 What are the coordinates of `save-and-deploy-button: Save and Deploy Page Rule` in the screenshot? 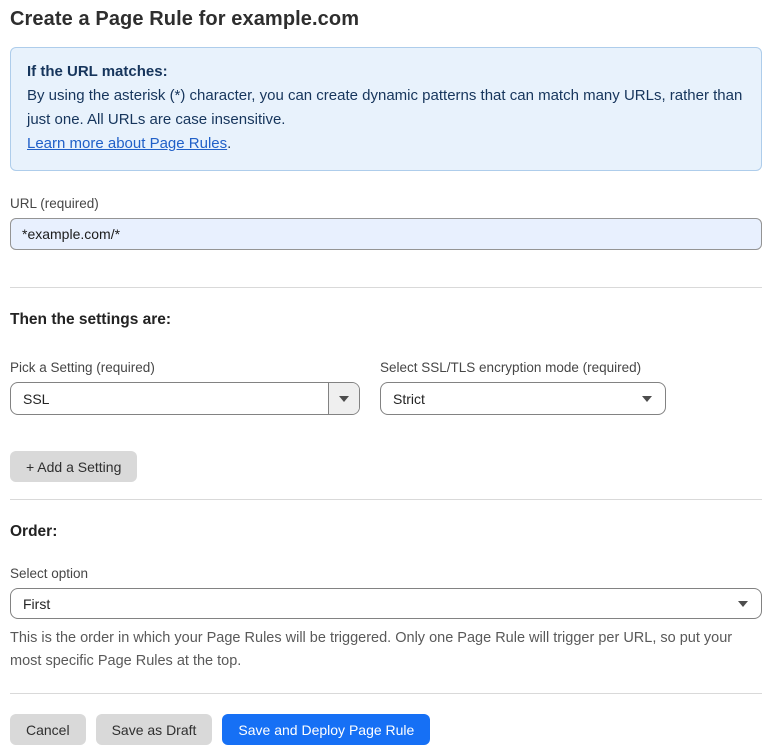 It's located at (326, 729).